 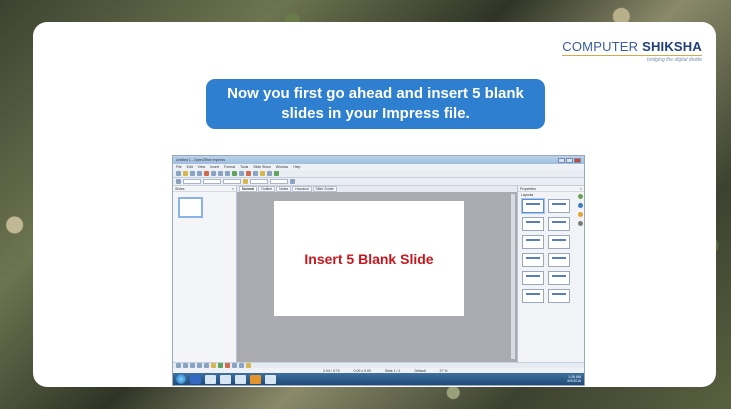 What do you see at coordinates (551, 195) in the screenshot?
I see `layouts-section: Layouts` at bounding box center [551, 195].